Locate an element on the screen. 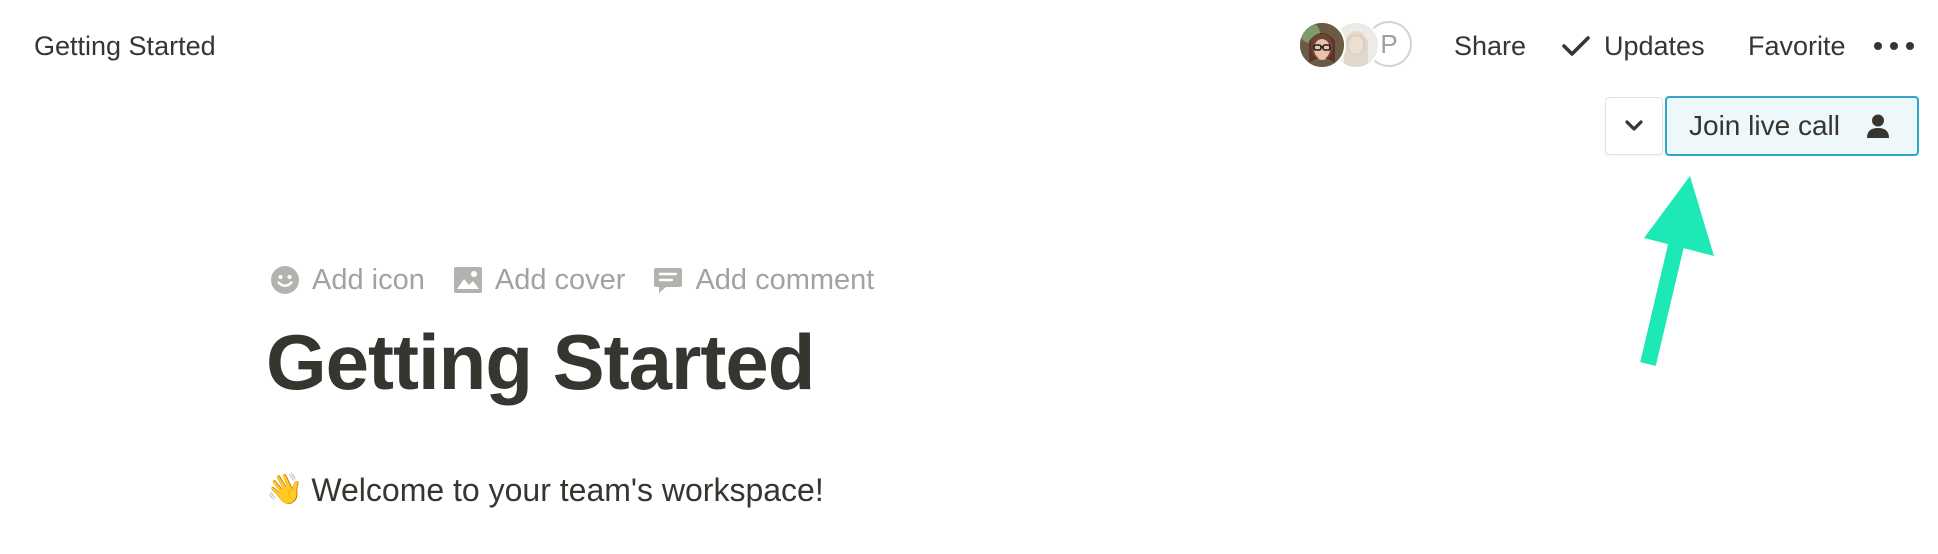  updates-button: Updates is located at coordinates (1633, 46).